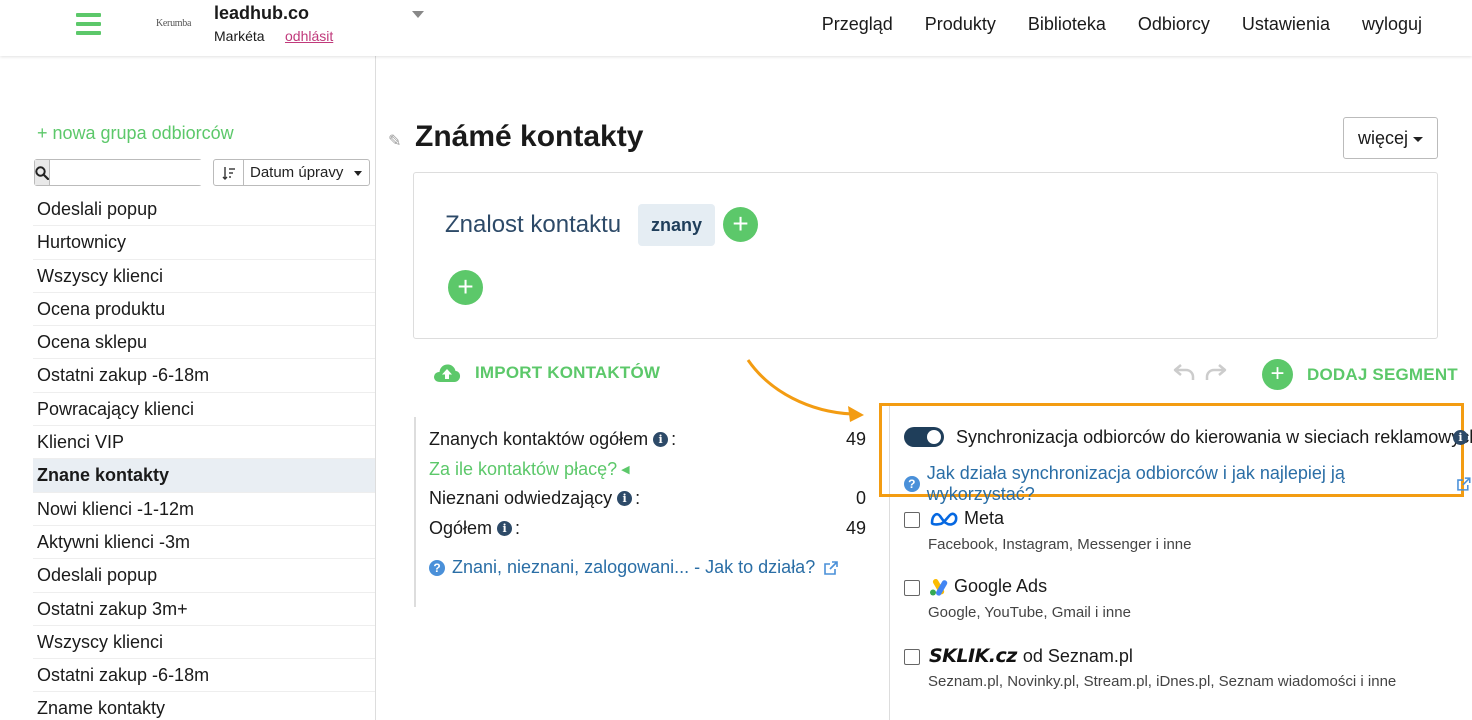  What do you see at coordinates (465, 287) in the screenshot?
I see `add-condition-icon: +` at bounding box center [465, 287].